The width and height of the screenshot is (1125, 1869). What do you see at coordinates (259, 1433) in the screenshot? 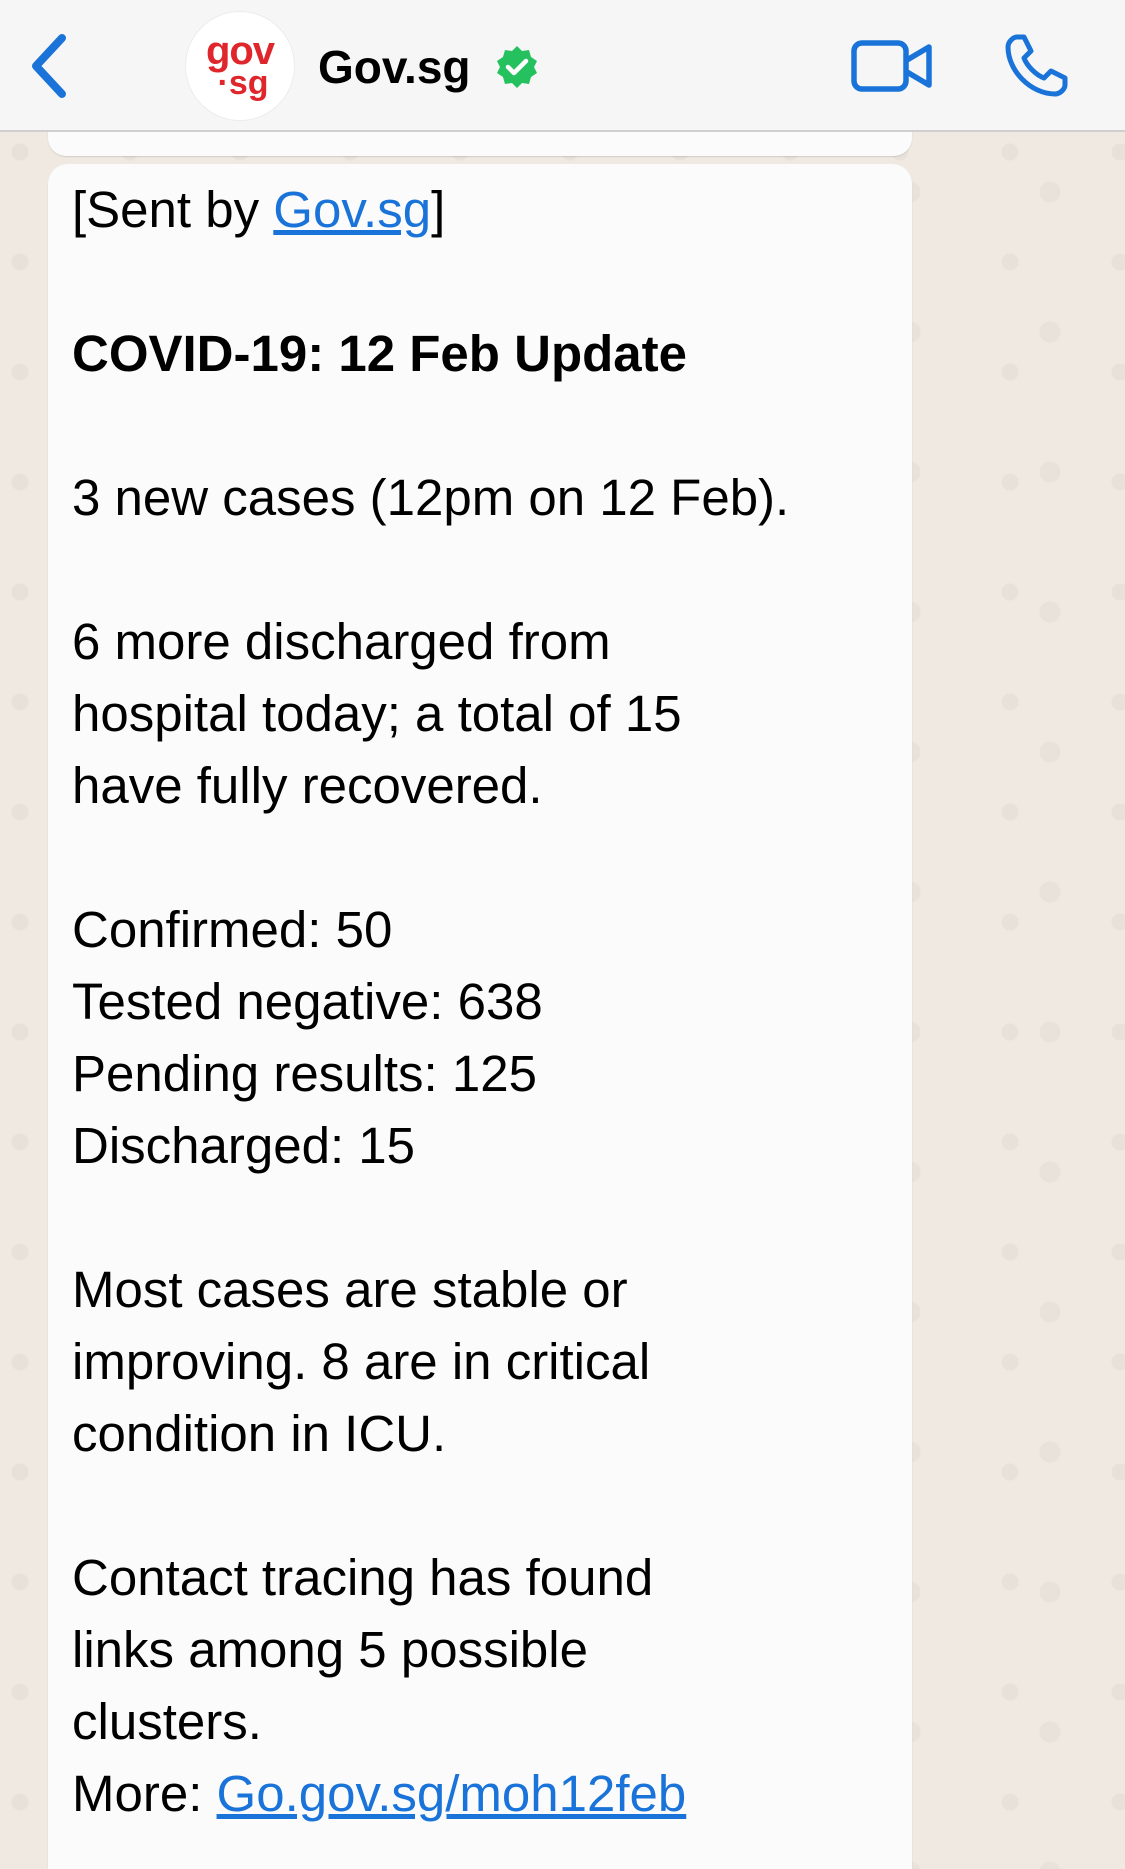
I see `condition-line: condition in ICU.` at bounding box center [259, 1433].